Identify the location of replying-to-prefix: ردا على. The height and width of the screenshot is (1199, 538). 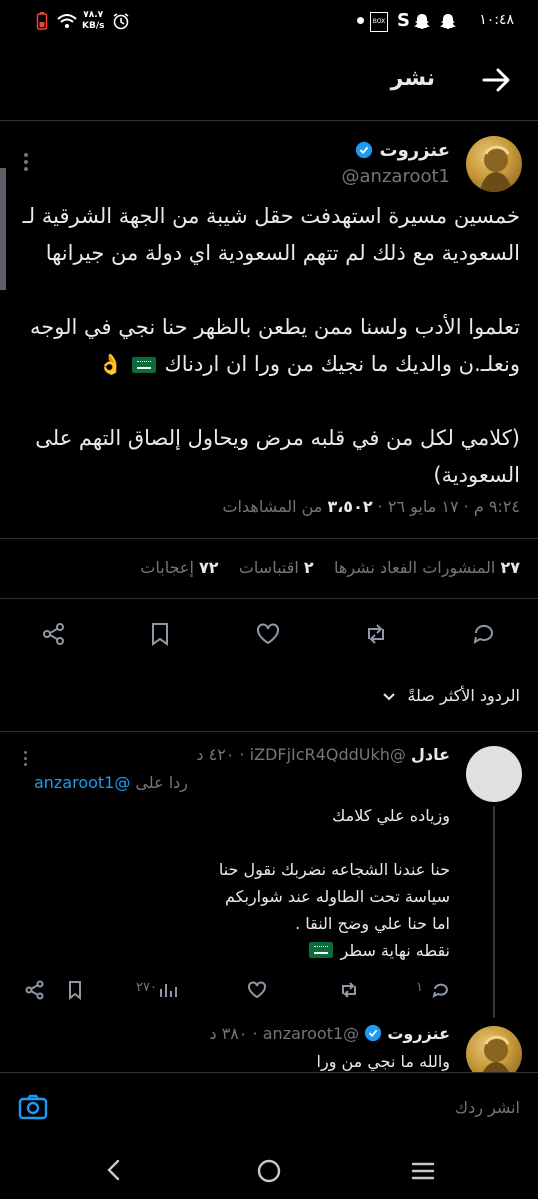
(159, 782).